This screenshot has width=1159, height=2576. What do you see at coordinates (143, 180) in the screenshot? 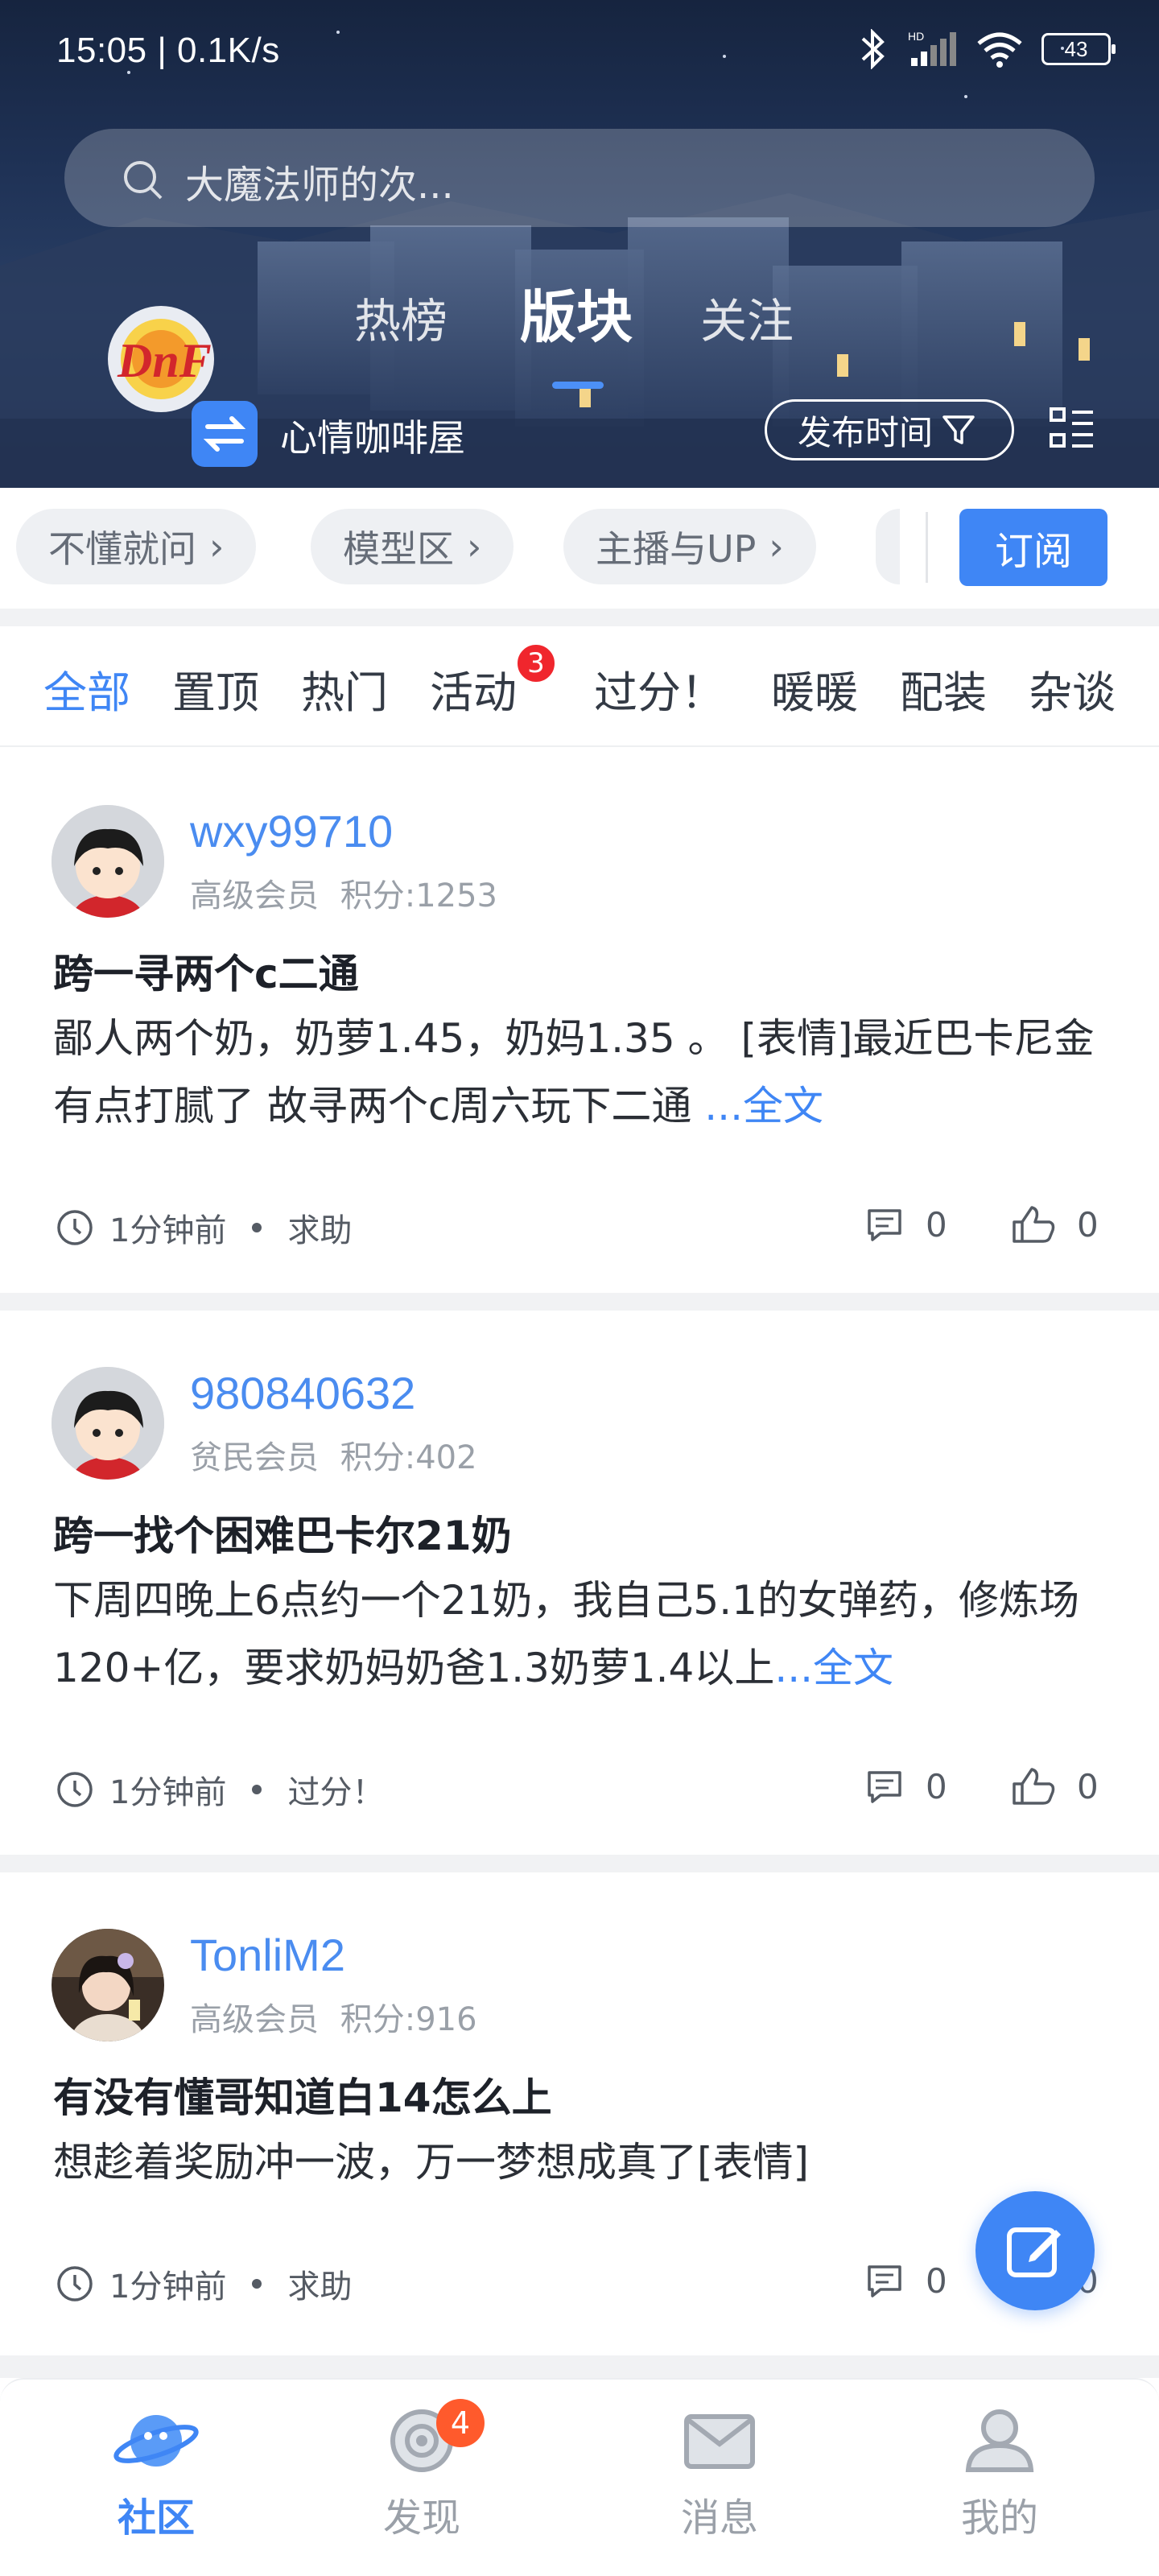
I see `search-icon` at bounding box center [143, 180].